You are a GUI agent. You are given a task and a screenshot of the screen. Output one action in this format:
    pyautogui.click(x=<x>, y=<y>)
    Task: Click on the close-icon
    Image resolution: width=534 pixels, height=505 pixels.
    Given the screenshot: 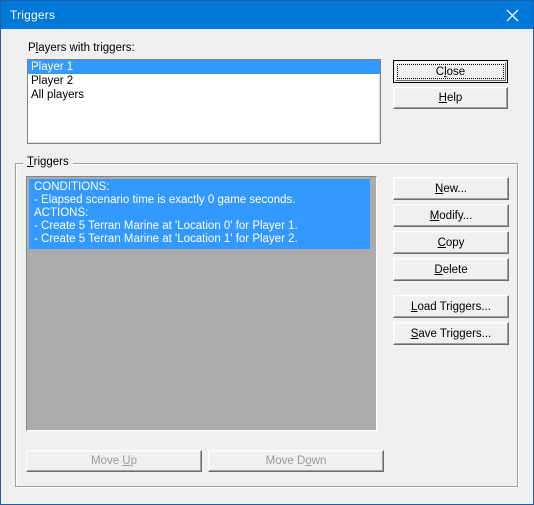 What is the action you would take?
    pyautogui.click(x=511, y=15)
    